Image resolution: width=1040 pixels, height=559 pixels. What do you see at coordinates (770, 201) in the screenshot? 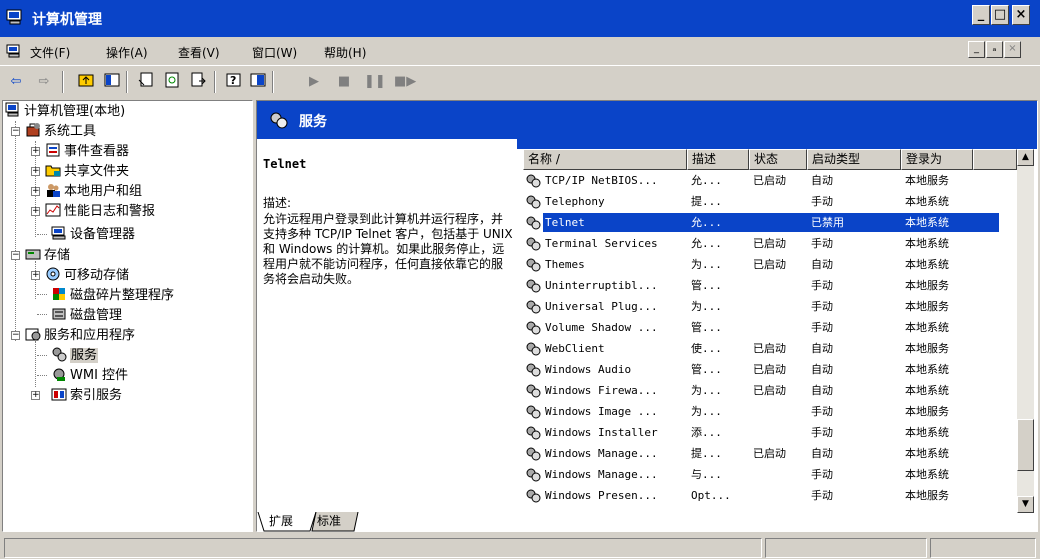
I see `service-row: Telephony 提... 手动 本地系统` at bounding box center [770, 201].